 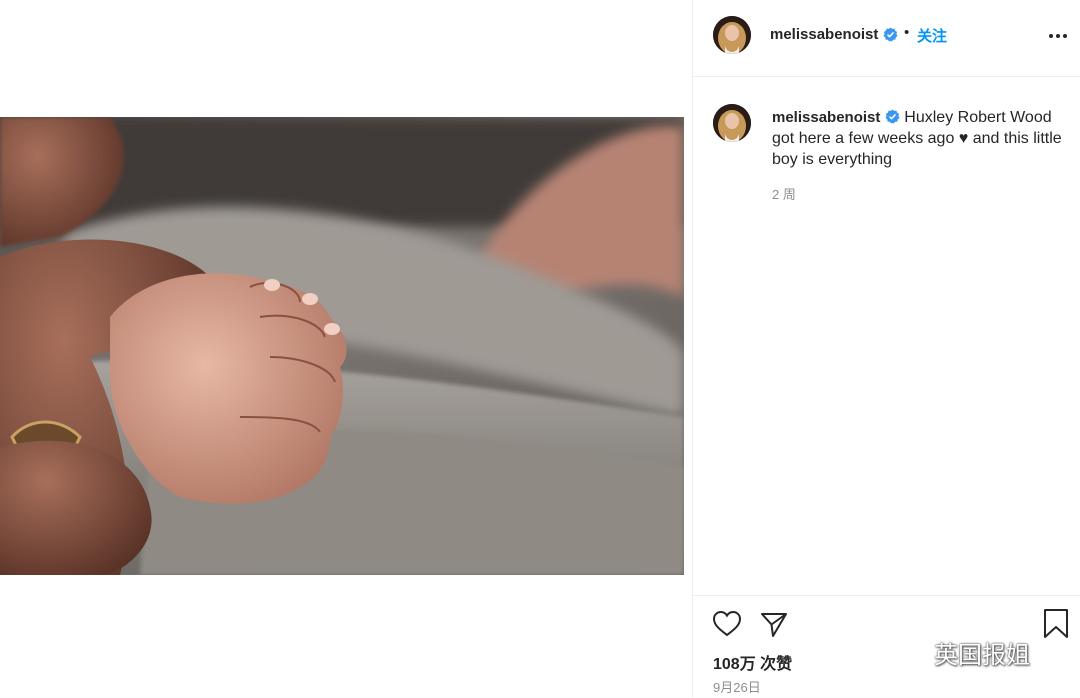 I want to click on actions-divider, so click(x=886, y=595).